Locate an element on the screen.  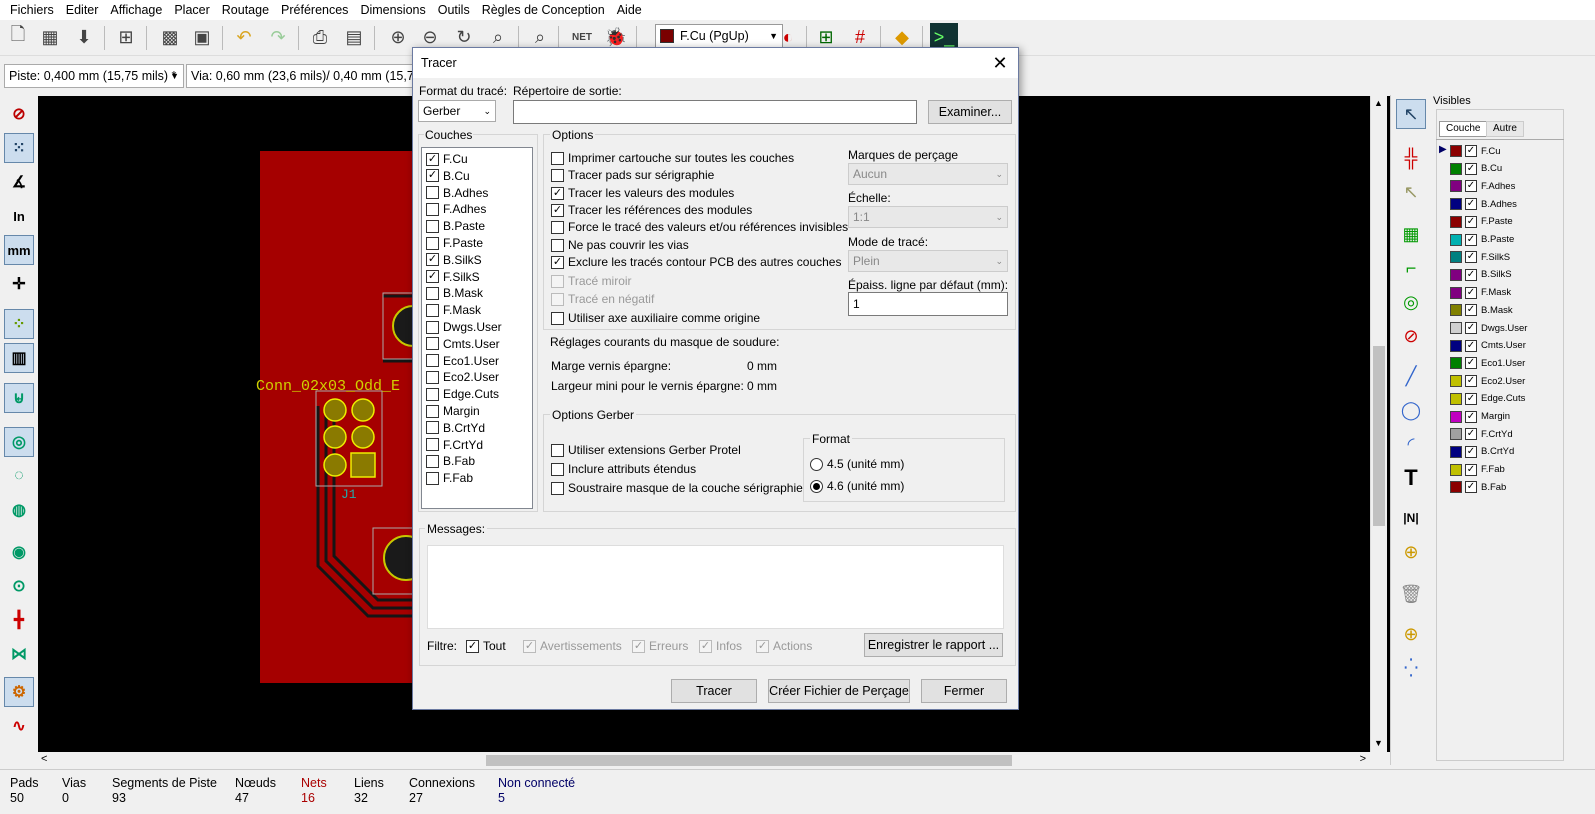
plot-icon: ▤ is located at coordinates (354, 37).